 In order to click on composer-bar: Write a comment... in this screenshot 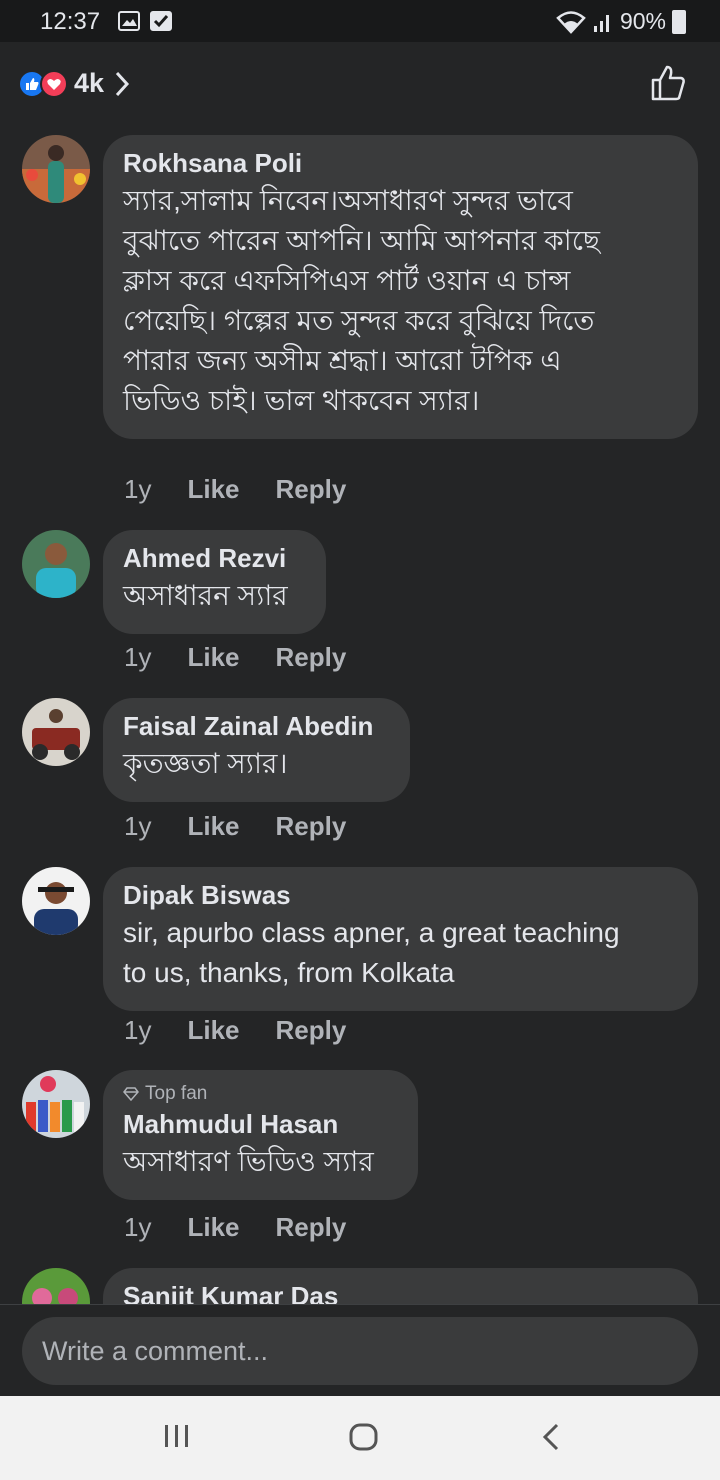, I will do `click(360, 1350)`.